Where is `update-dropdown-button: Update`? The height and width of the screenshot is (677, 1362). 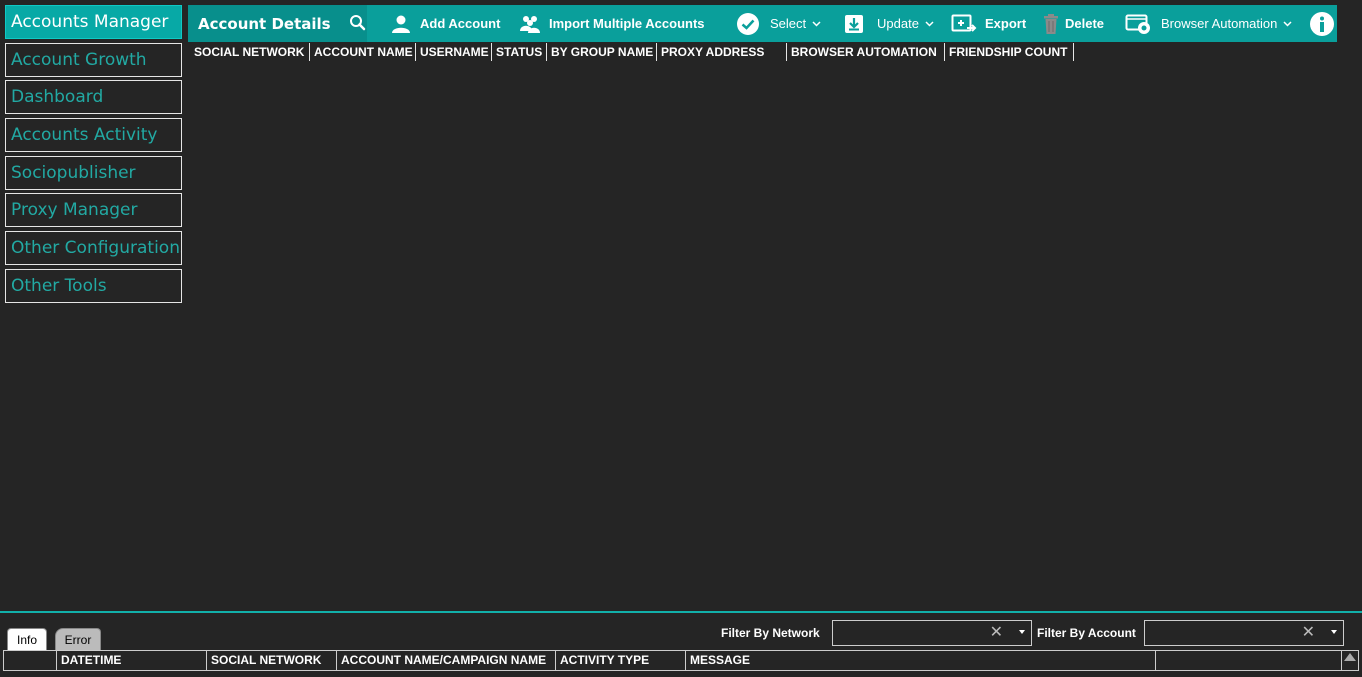
update-dropdown-button: Update is located at coordinates (888, 23).